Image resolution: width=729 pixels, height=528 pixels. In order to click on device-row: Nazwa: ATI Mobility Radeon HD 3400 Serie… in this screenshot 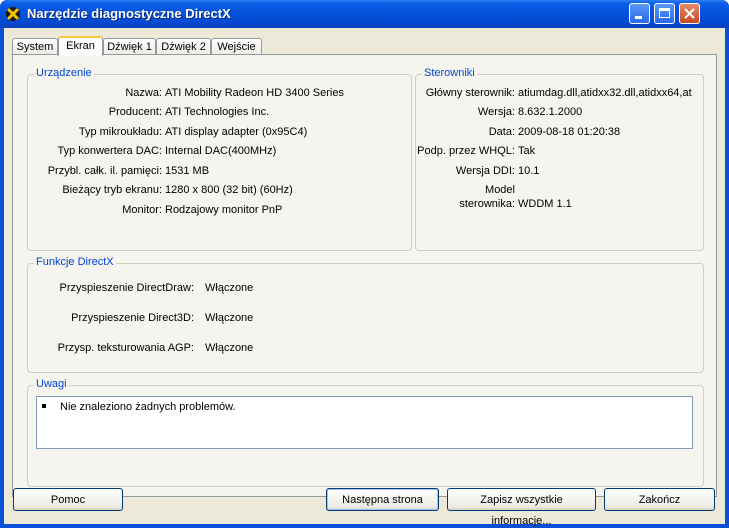, I will do `click(219, 94)`.